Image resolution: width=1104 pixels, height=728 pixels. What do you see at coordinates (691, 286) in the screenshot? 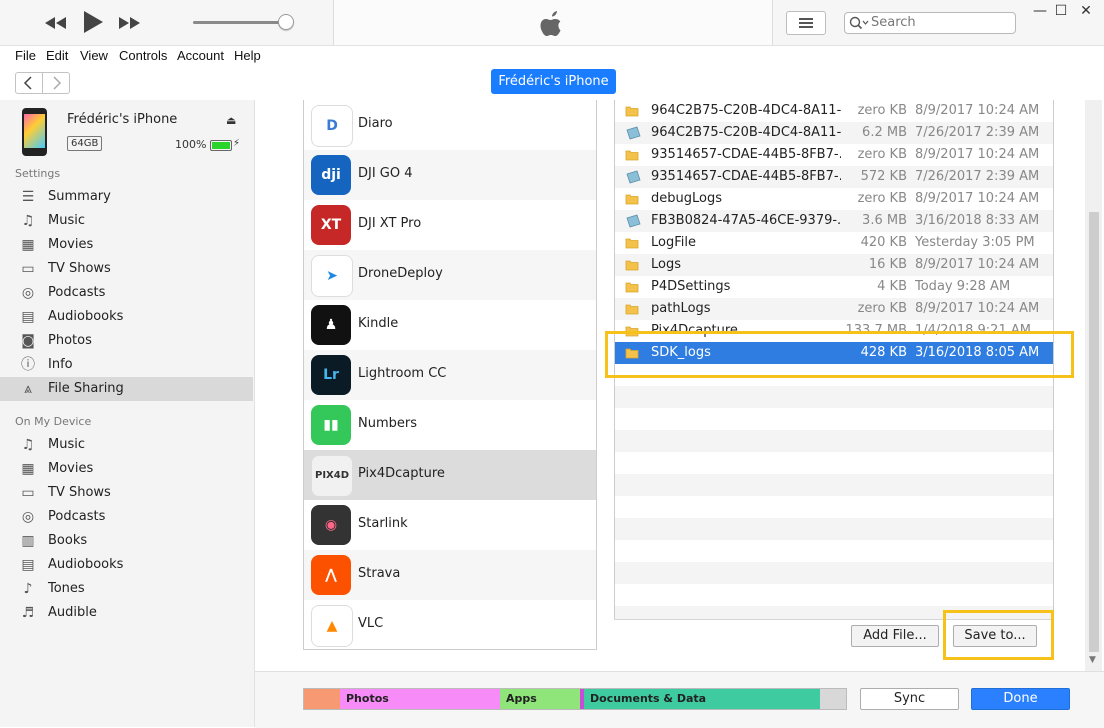
I see `file-name: P4DSettings` at bounding box center [691, 286].